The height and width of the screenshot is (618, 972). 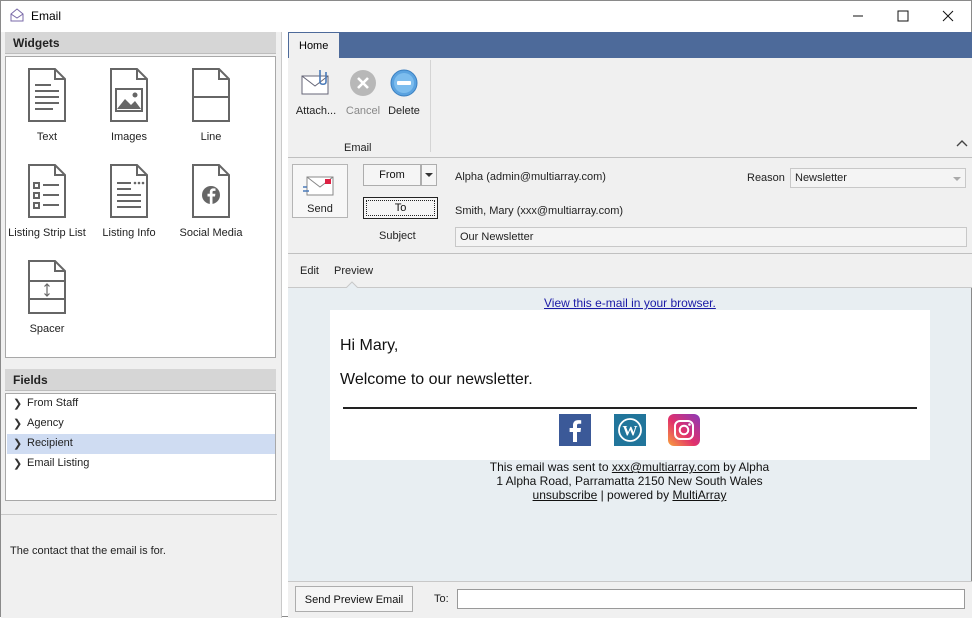 What do you see at coordinates (47, 137) in the screenshot?
I see `widget-label: Text` at bounding box center [47, 137].